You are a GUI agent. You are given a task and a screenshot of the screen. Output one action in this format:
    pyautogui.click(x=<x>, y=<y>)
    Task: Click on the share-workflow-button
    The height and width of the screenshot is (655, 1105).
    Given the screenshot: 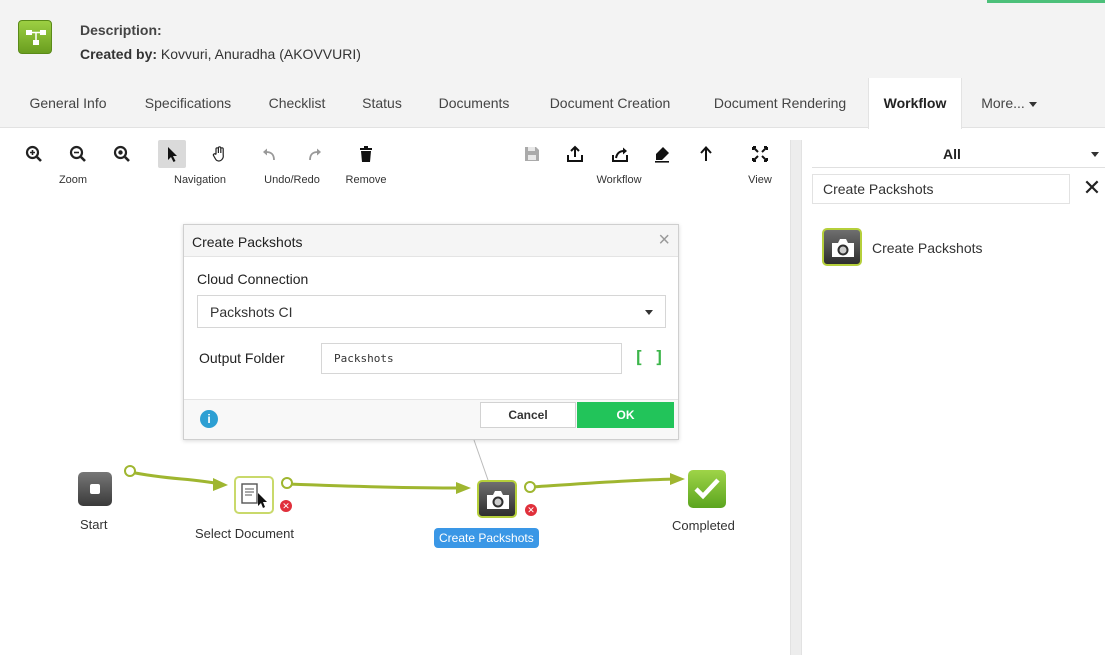 What is the action you would take?
    pyautogui.click(x=620, y=154)
    